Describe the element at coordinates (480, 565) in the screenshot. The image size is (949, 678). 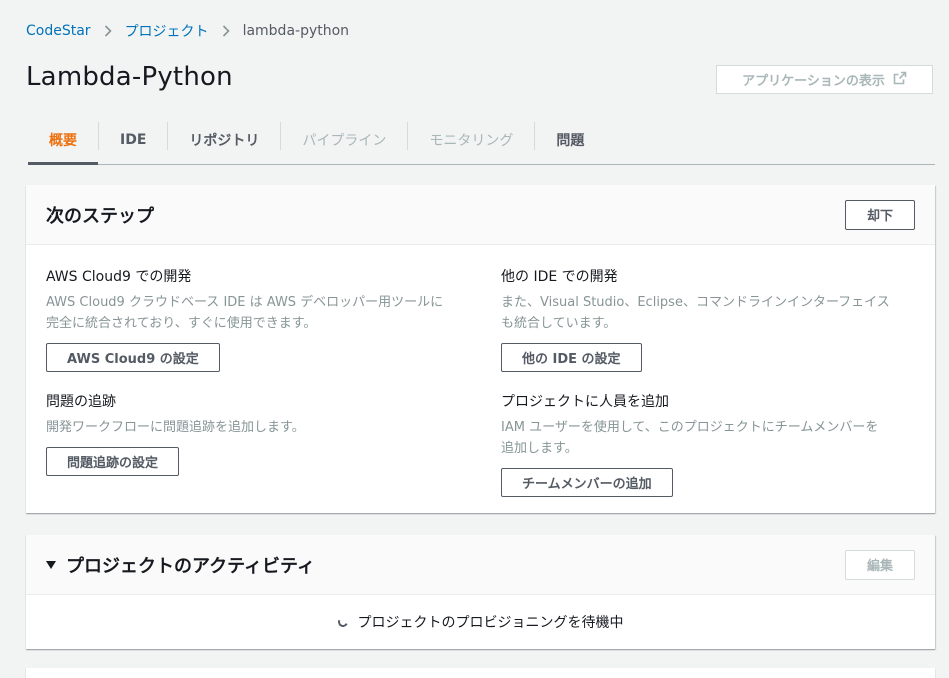
I see `project-activity-header: プロジェクトのアクティビティ 編集` at that location.